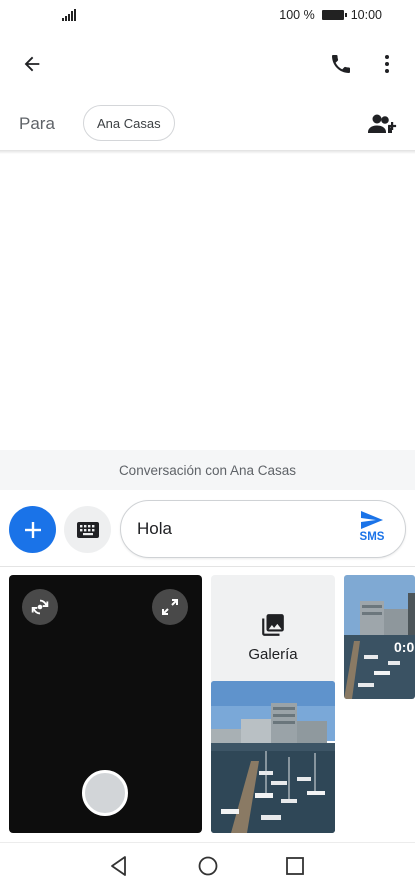  I want to click on compose-bar: Hola SMS, so click(207, 529).